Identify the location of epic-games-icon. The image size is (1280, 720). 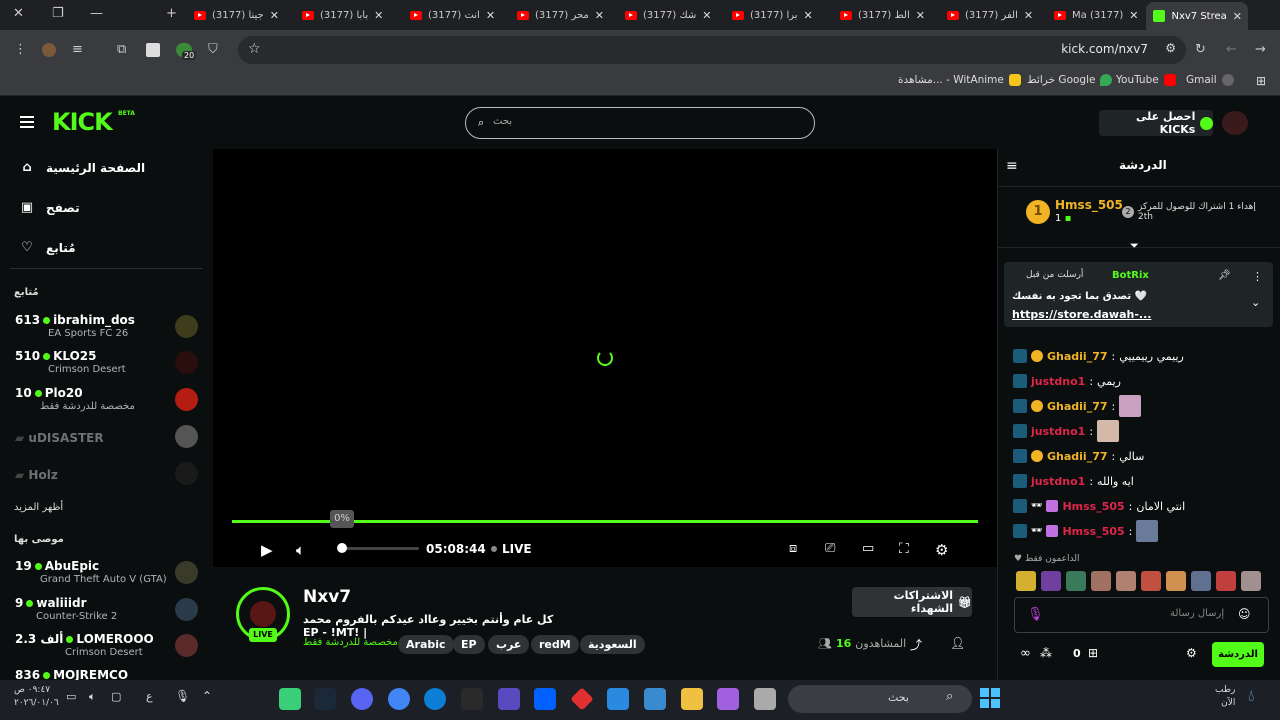
(472, 699).